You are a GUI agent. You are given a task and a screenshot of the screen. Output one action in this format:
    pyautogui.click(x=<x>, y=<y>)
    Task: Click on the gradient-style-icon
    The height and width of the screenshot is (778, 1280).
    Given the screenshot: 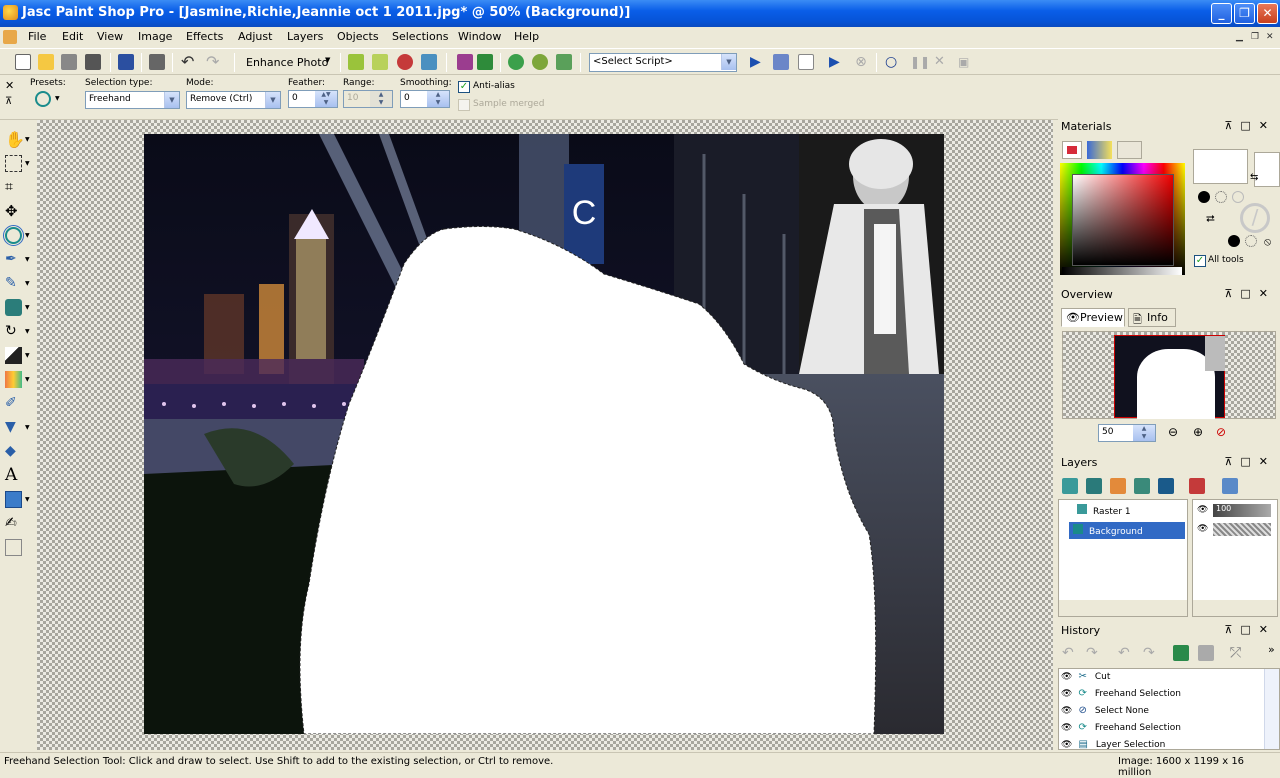 What is the action you would take?
    pyautogui.click(x=1221, y=197)
    